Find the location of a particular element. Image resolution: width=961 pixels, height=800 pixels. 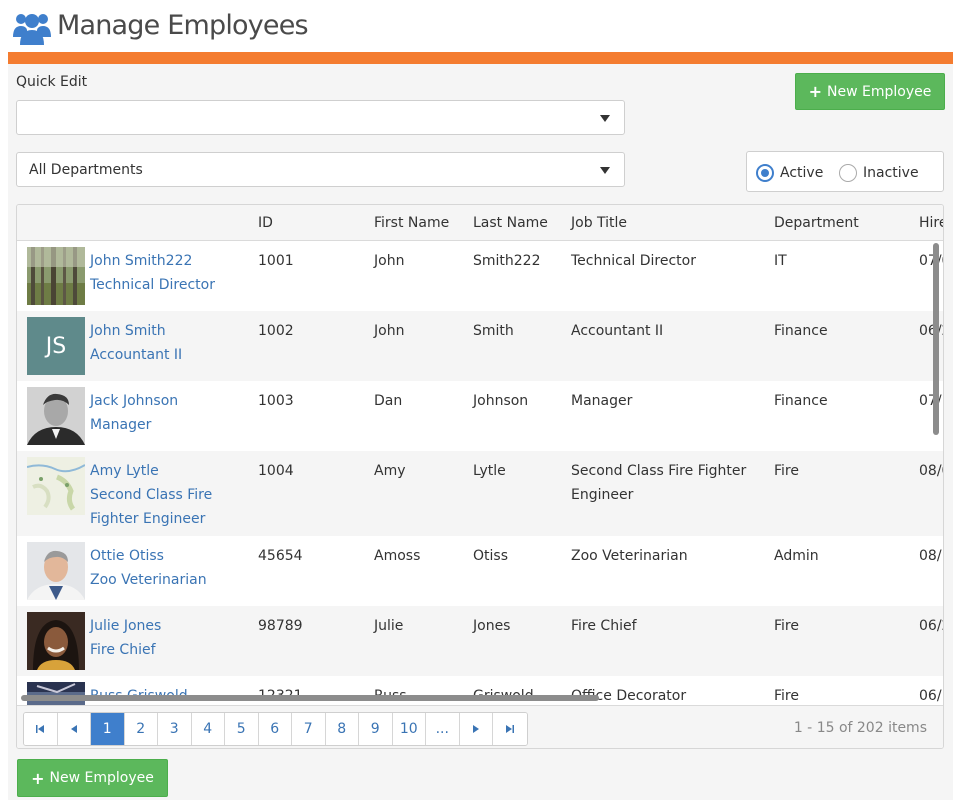

cell-department: Fire is located at coordinates (786, 696).